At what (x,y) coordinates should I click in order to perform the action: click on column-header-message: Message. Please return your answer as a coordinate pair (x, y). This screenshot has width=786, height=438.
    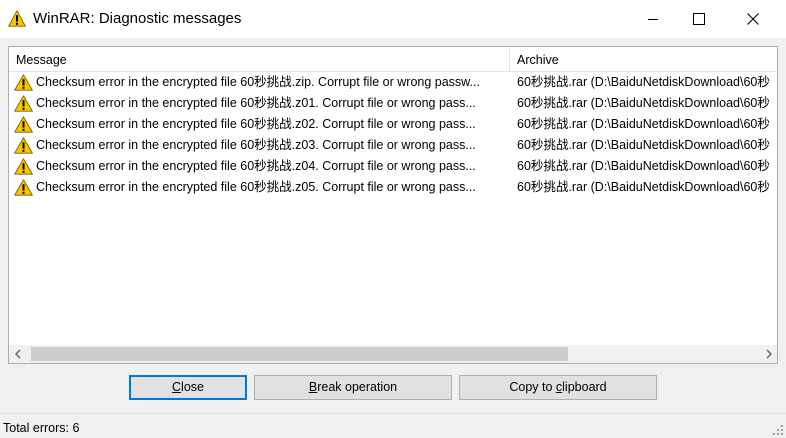
    Looking at the image, I should click on (259, 59).